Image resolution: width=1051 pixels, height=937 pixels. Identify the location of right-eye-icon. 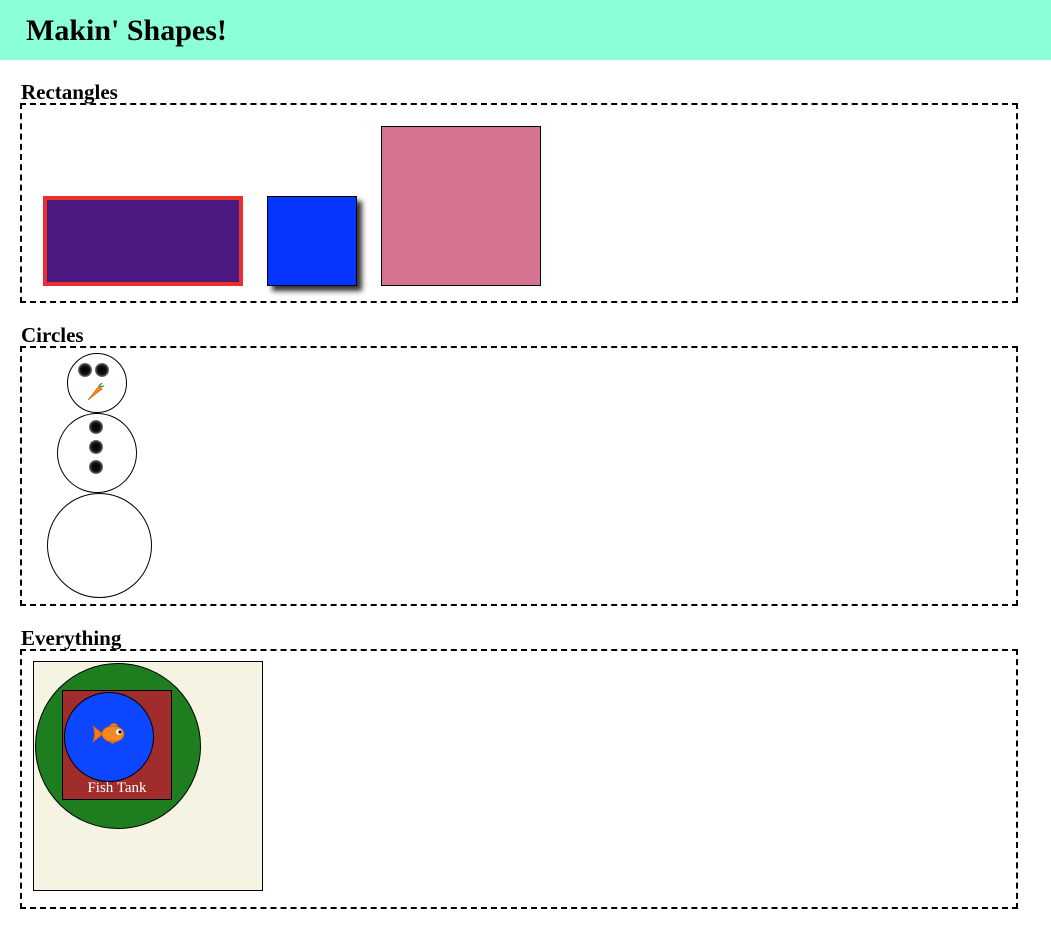
(102, 370).